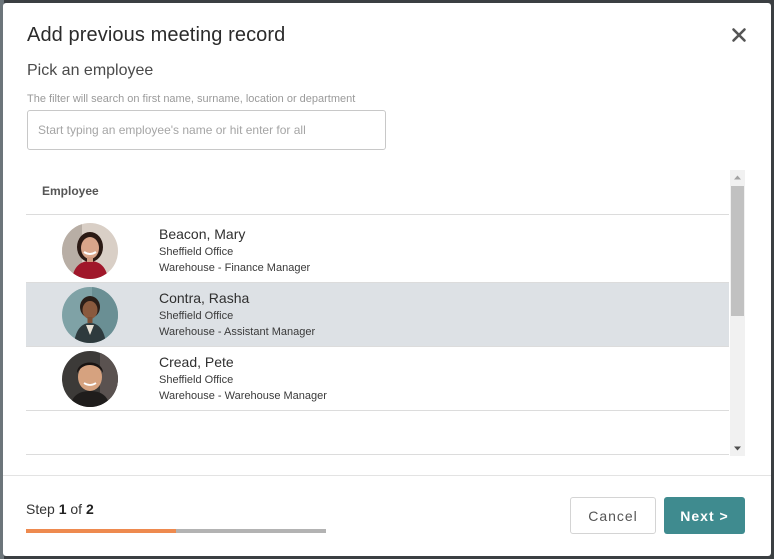  What do you see at coordinates (737, 251) in the screenshot?
I see `scrollbar-thumb` at bounding box center [737, 251].